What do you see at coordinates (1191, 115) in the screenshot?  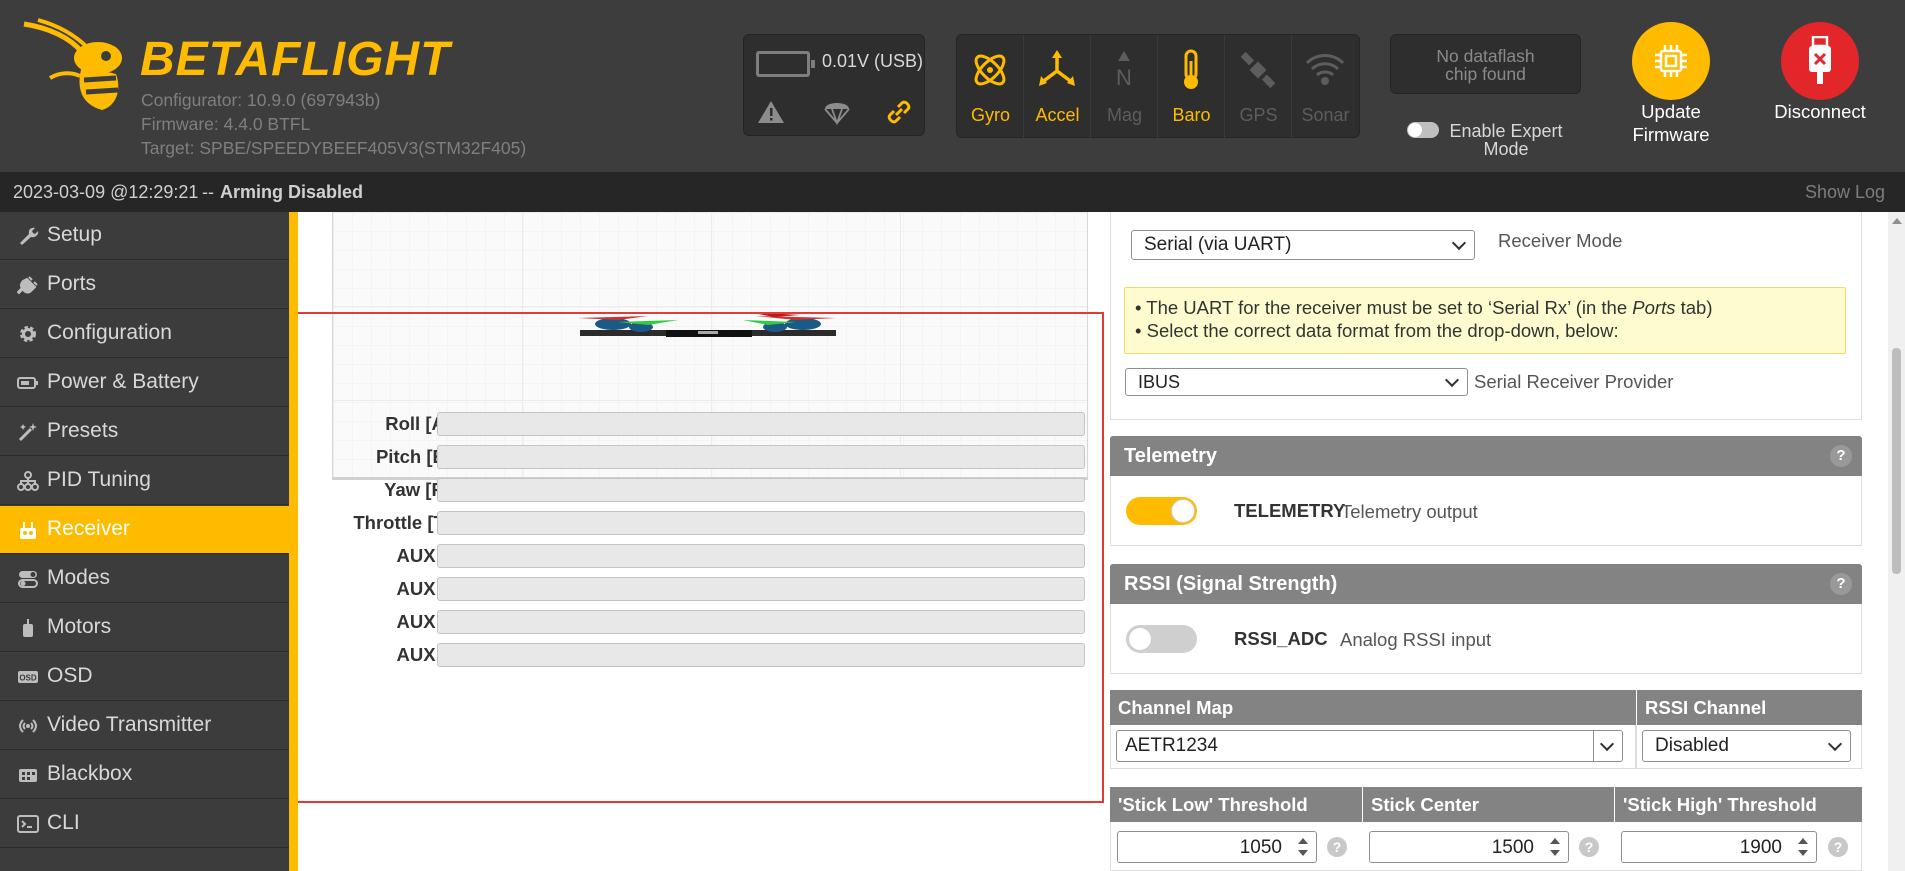 I see `sensor-label: Baro` at bounding box center [1191, 115].